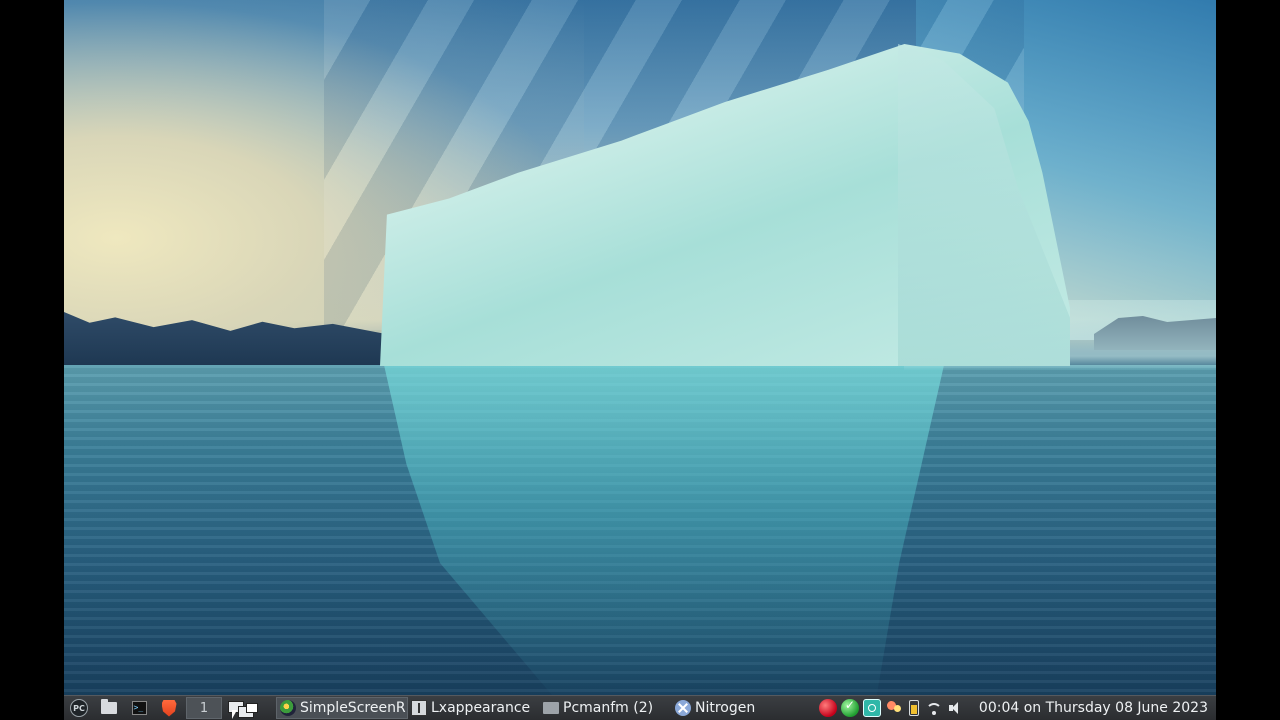 This screenshot has width=1280, height=720. I want to click on task-label: Lxappearance, so click(481, 708).